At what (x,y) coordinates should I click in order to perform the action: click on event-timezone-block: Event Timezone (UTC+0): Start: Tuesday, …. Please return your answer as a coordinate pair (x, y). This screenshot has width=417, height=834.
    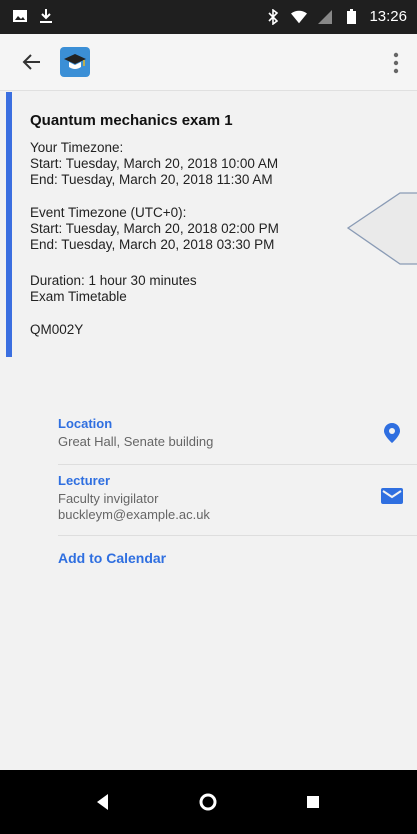
    Looking at the image, I should click on (154, 229).